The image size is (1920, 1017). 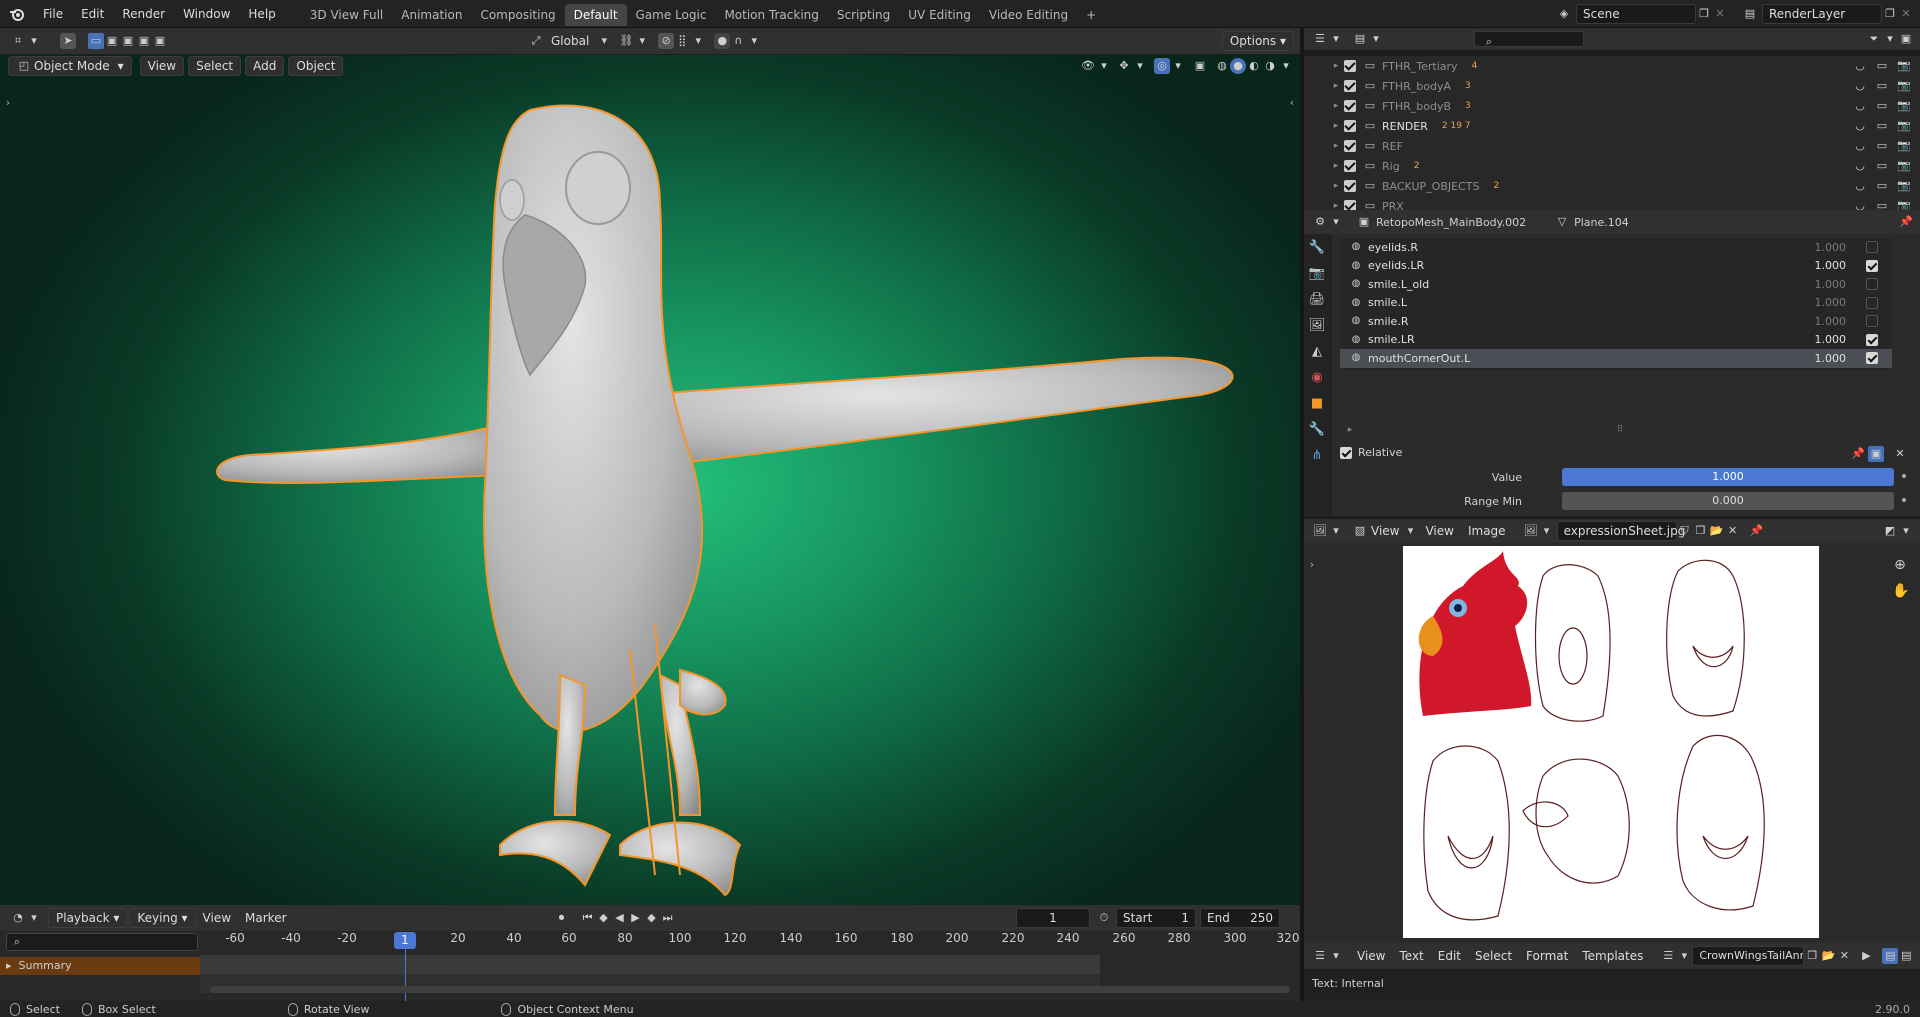 What do you see at coordinates (162, 918) in the screenshot?
I see `menu-keying: Keying ▾` at bounding box center [162, 918].